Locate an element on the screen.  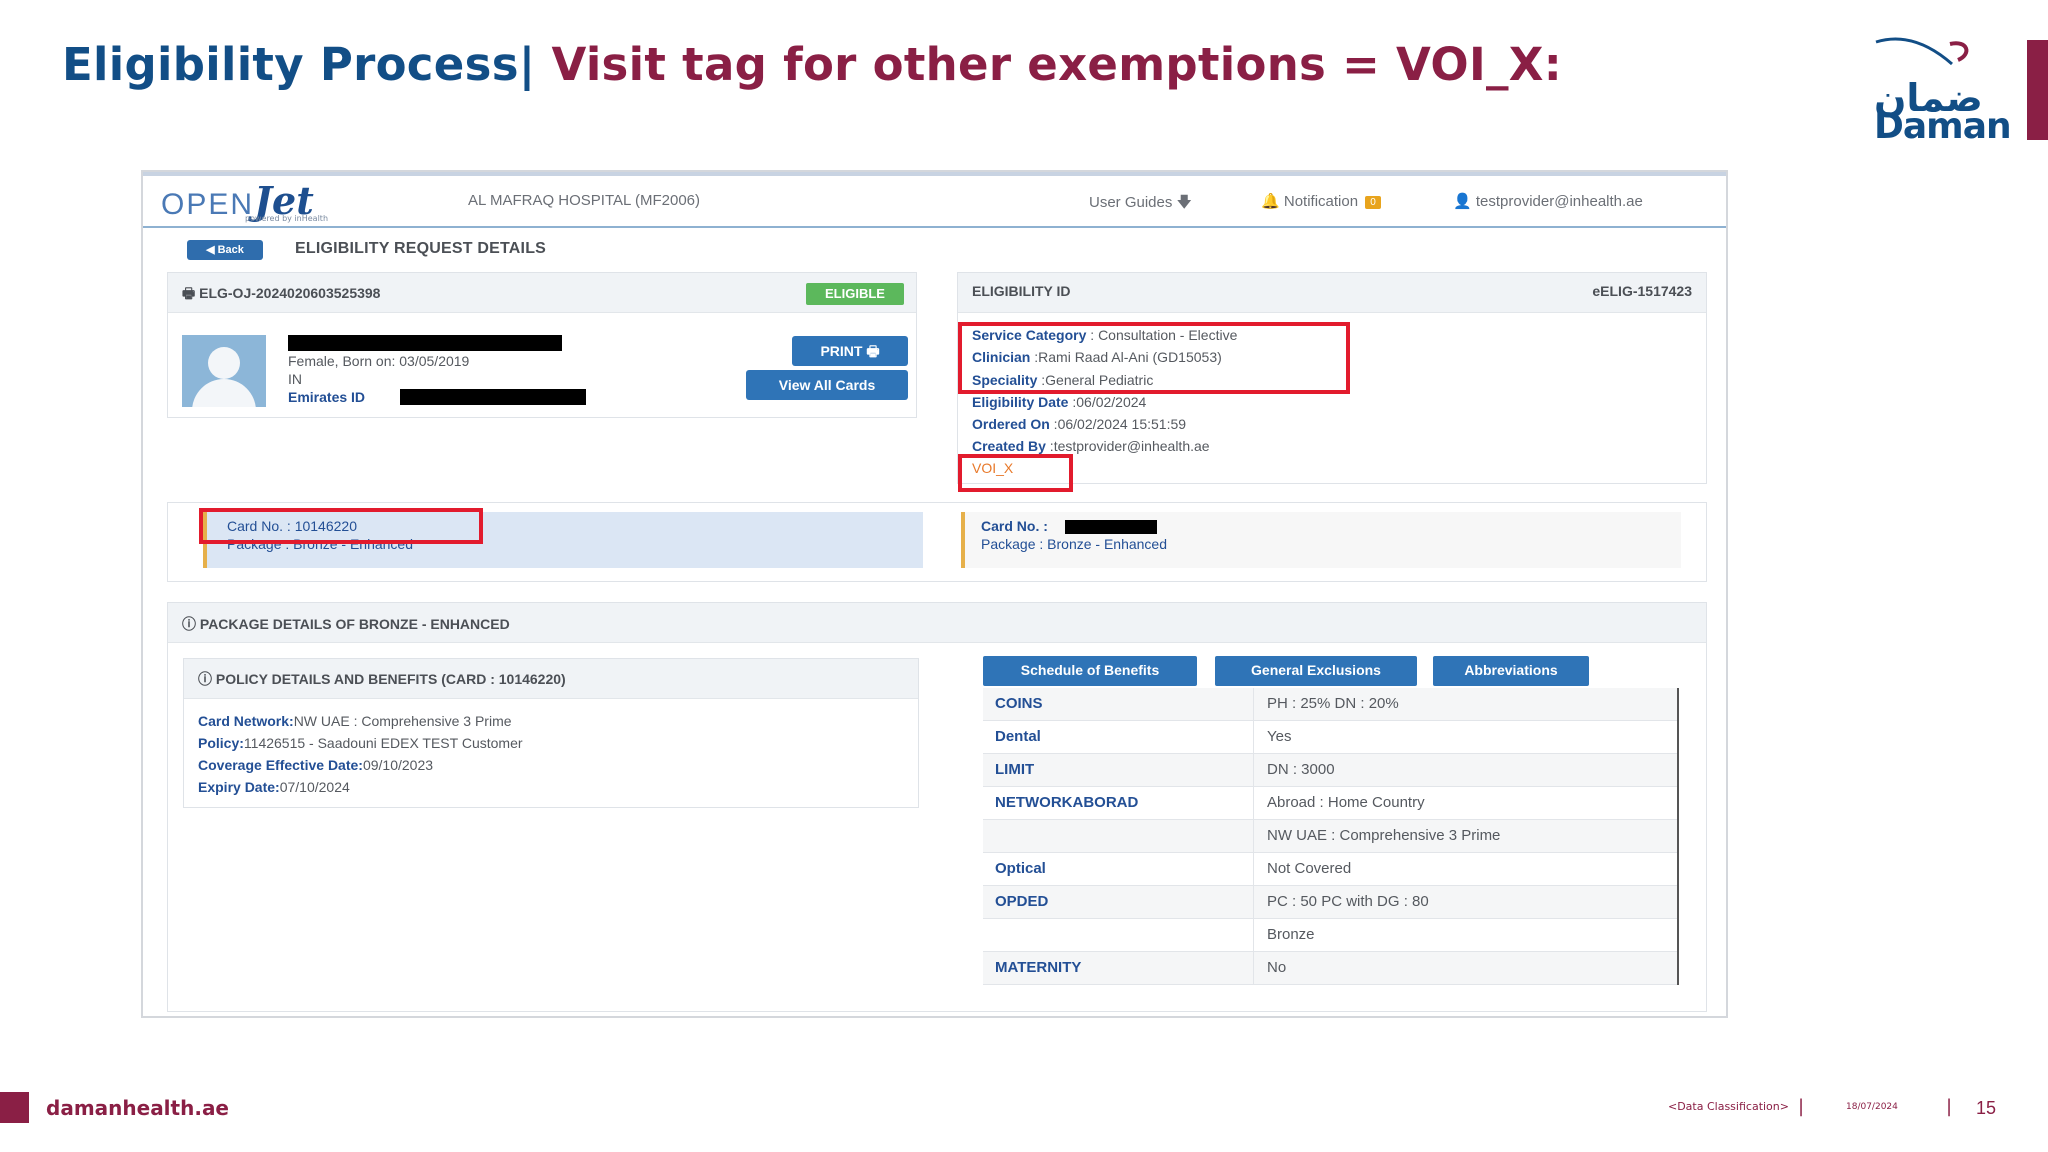
benefit-key: COINS is located at coordinates (1019, 703).